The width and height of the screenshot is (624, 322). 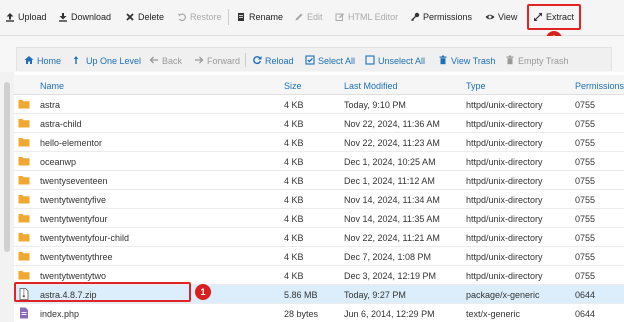 What do you see at coordinates (26, 17) in the screenshot?
I see `upload-button: Upload` at bounding box center [26, 17].